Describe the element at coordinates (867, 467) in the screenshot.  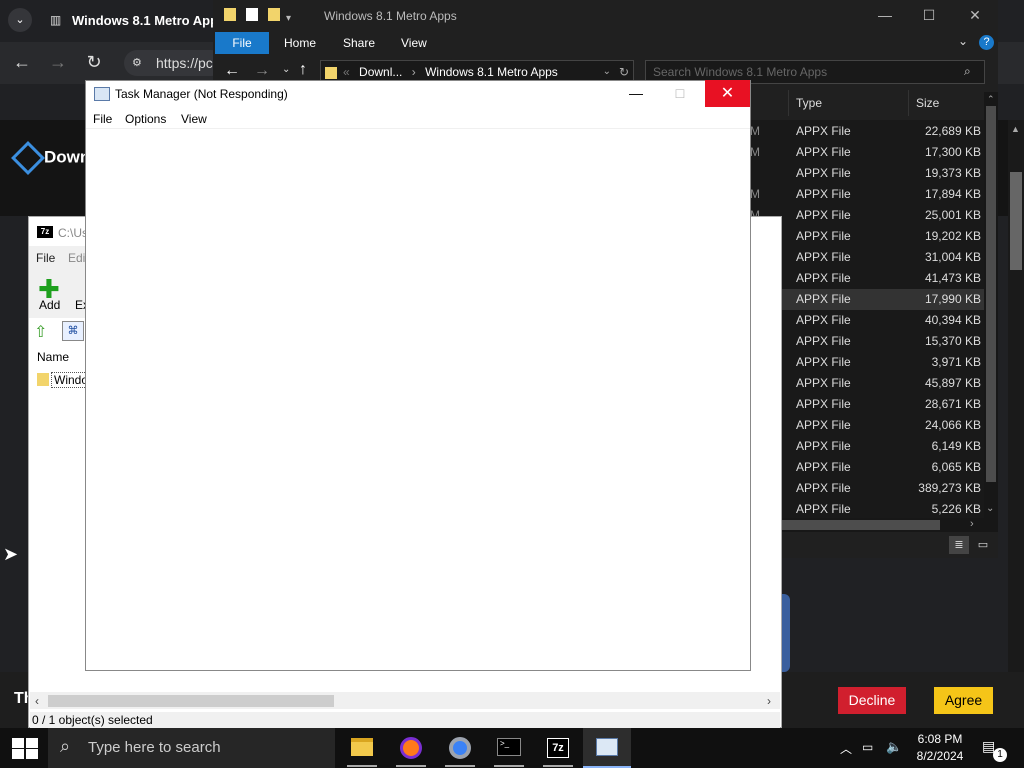
I see `table-row: APPX File 6,065 KB` at that location.